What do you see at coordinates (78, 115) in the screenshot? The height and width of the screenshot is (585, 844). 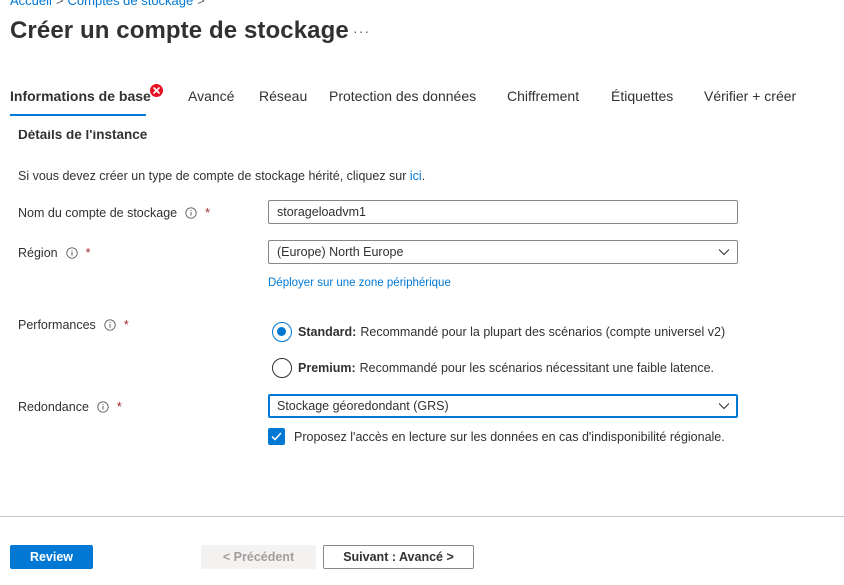 I see `active-tab-indicator` at bounding box center [78, 115].